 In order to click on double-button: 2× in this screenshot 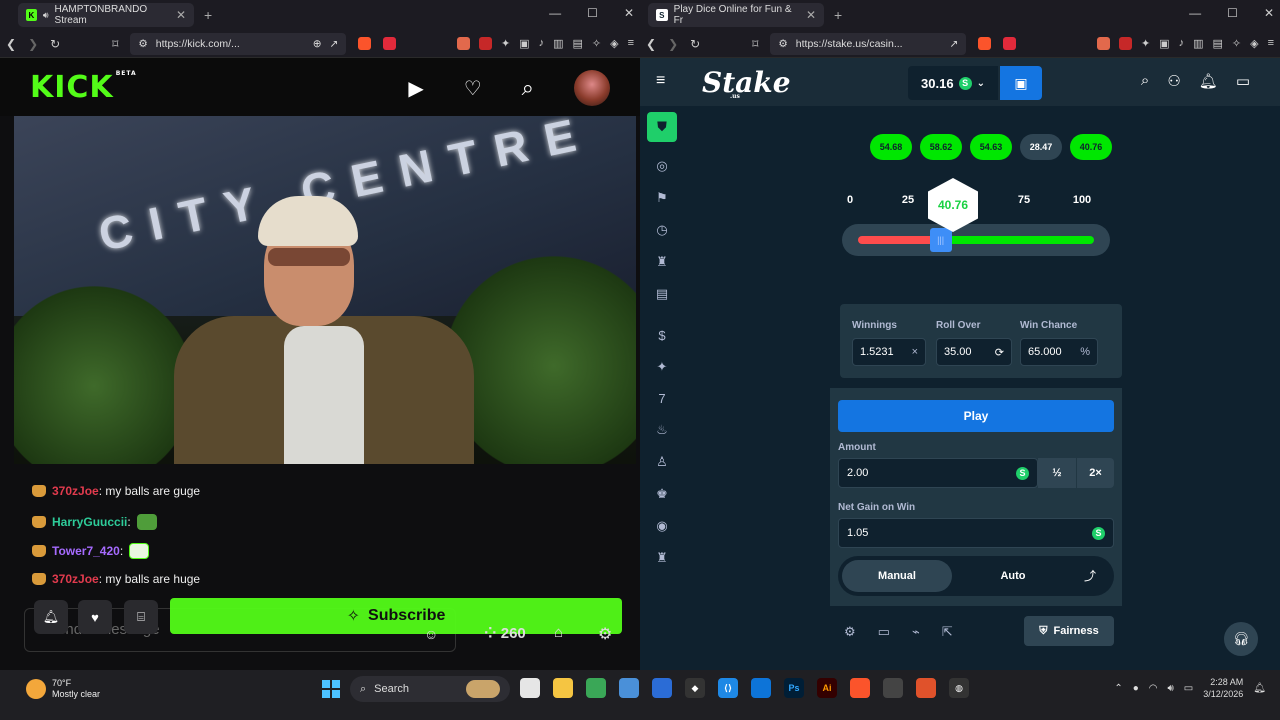, I will do `click(1095, 473)`.